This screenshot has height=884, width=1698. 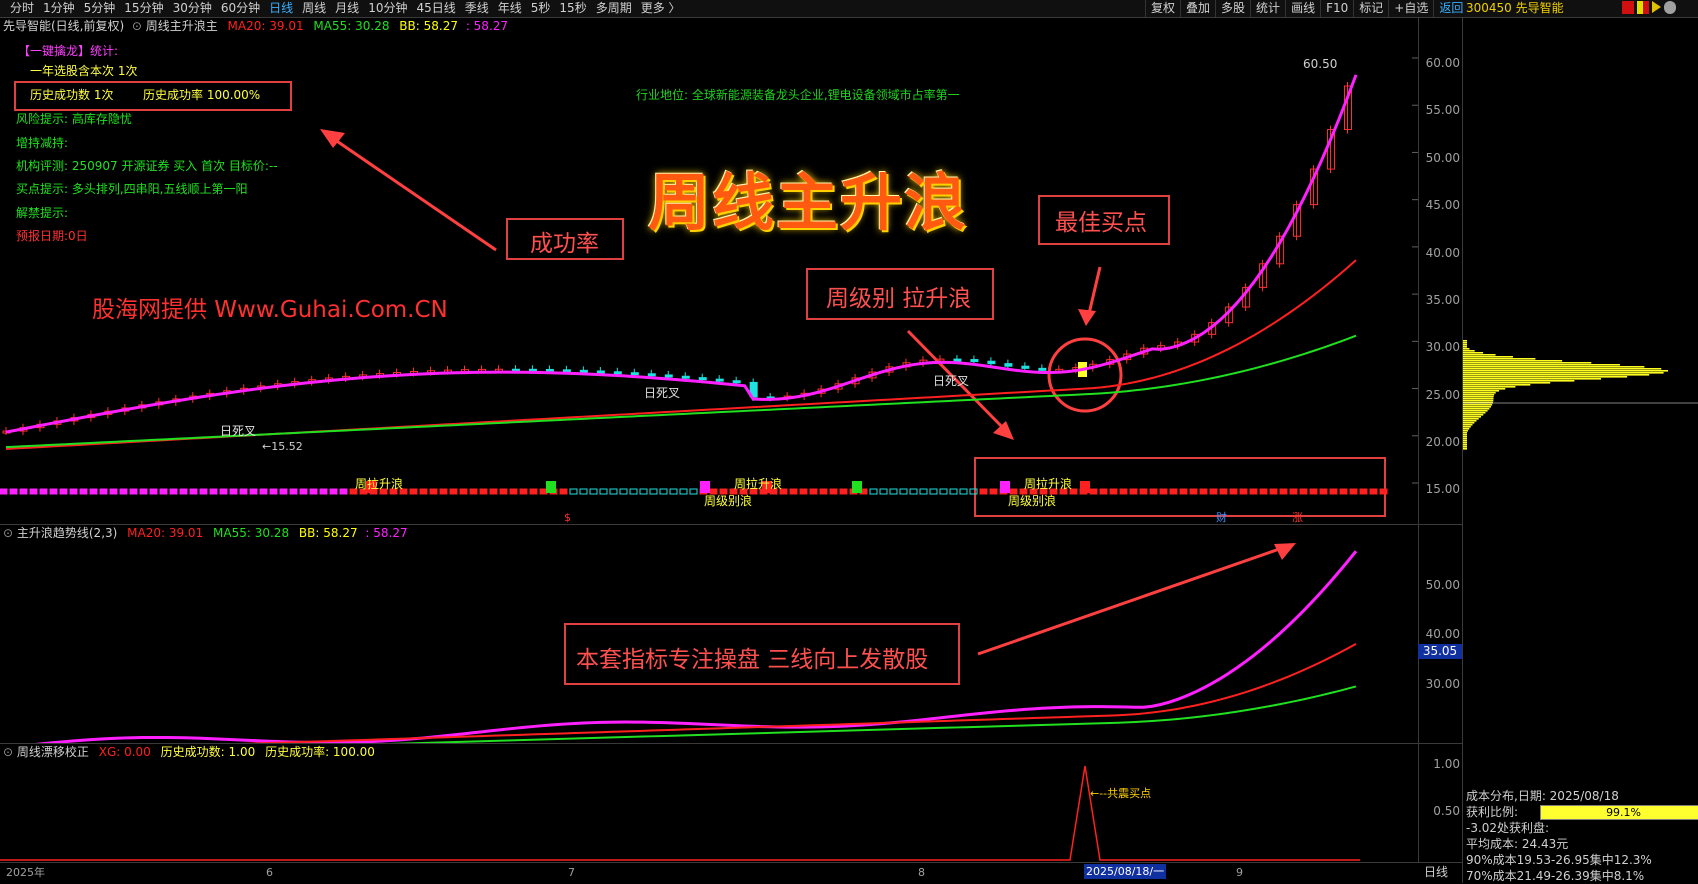 What do you see at coordinates (100, 8) in the screenshot?
I see `period-tab: 5分钟` at bounding box center [100, 8].